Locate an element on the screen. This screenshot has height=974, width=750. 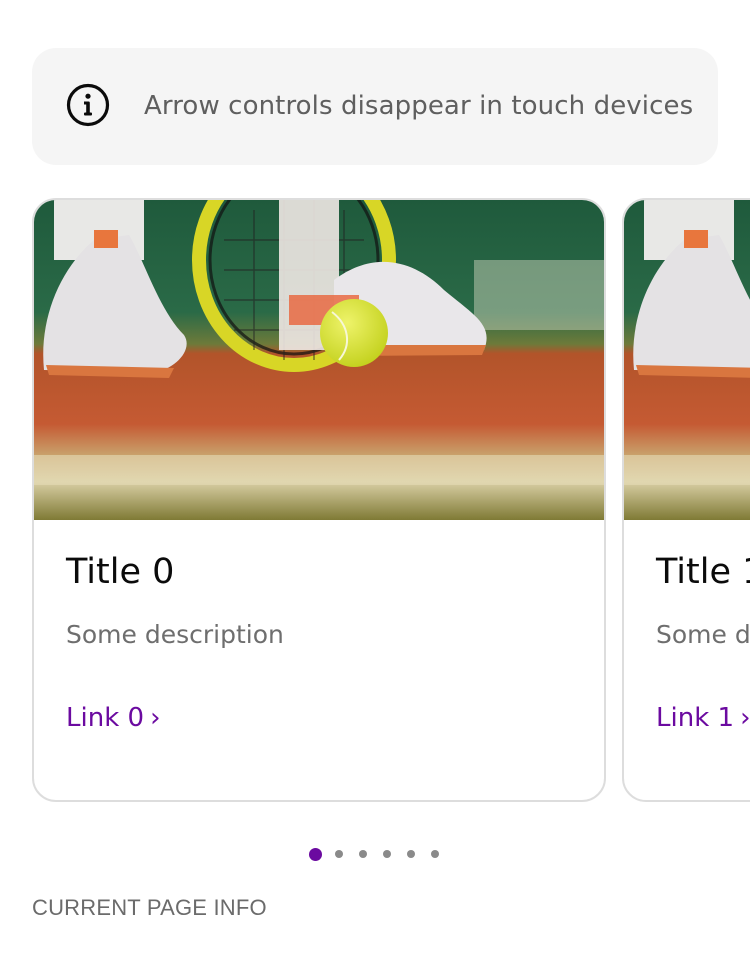
card-title: Title 1 is located at coordinates (703, 572).